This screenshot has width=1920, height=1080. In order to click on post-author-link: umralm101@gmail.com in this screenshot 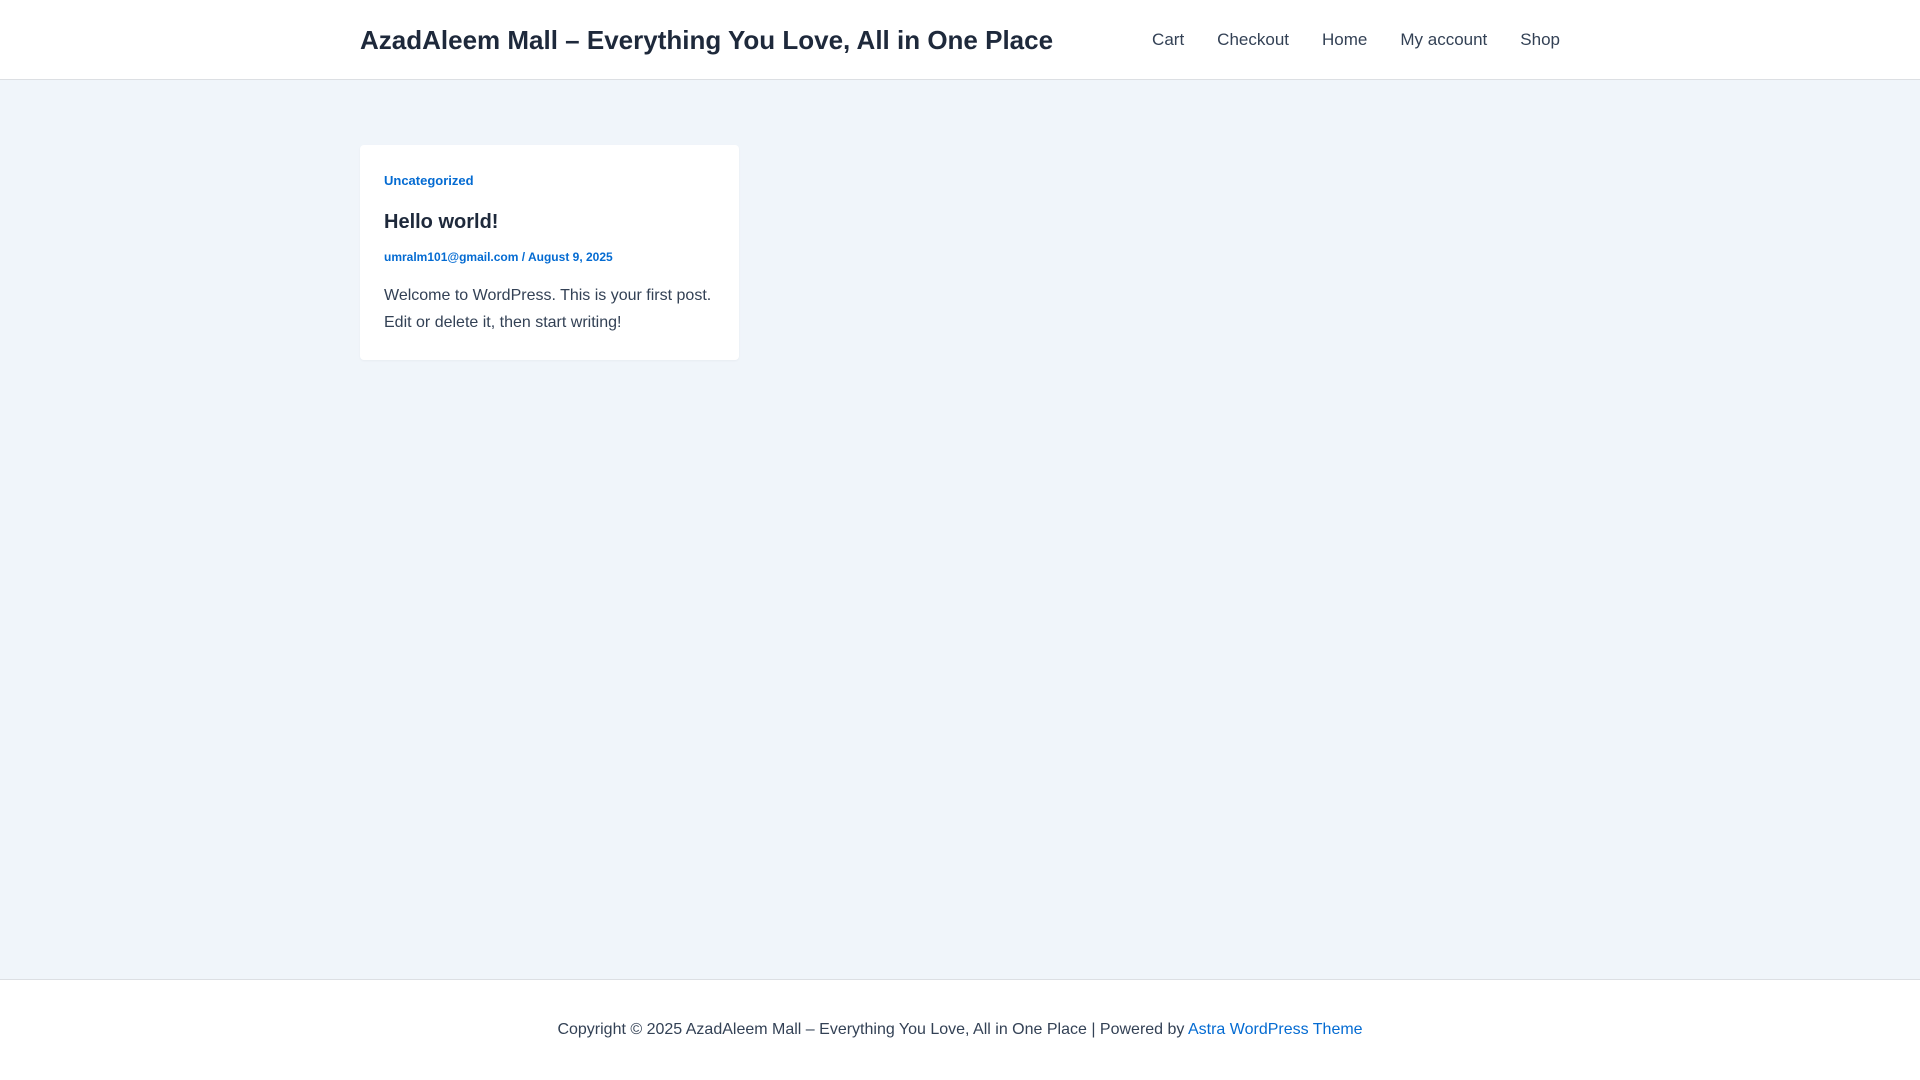, I will do `click(451, 257)`.